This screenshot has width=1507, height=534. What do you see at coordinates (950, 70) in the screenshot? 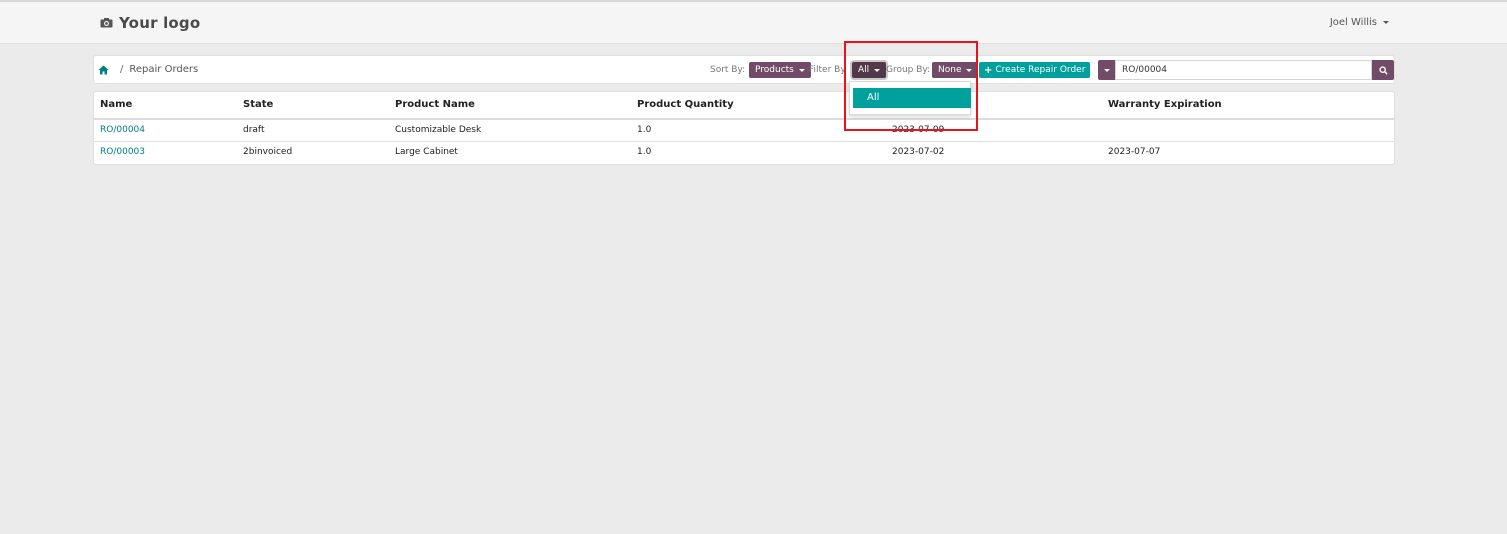
I see `group-value: None` at bounding box center [950, 70].